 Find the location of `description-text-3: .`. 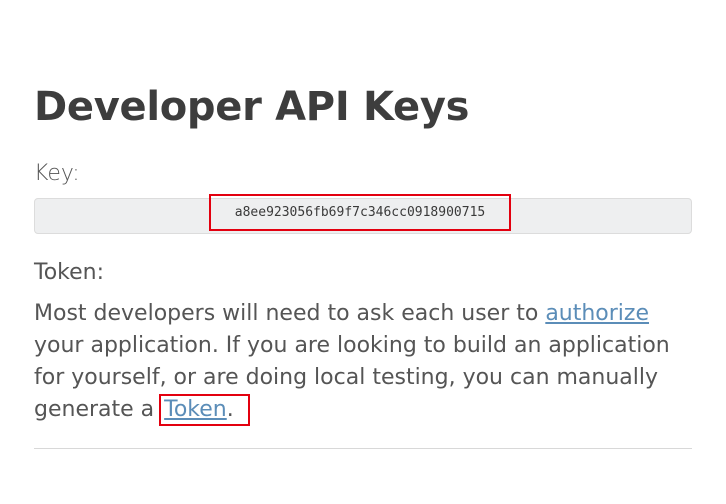

description-text-3: . is located at coordinates (230, 409).